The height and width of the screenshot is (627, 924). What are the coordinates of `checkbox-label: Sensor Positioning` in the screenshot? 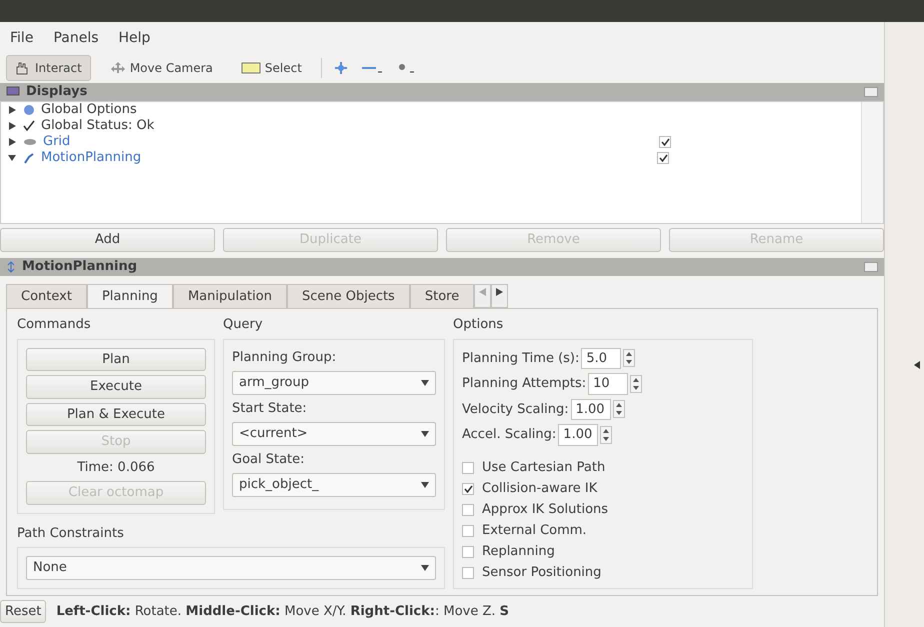 It's located at (542, 573).